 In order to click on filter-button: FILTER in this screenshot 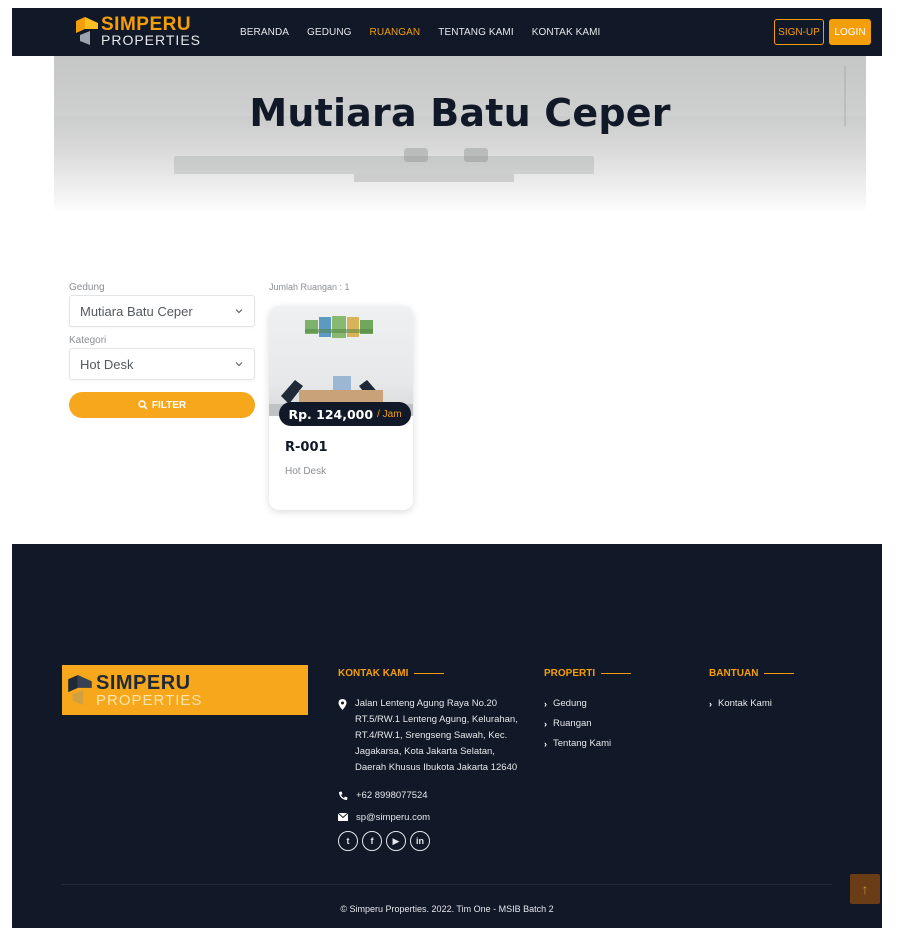, I will do `click(162, 405)`.